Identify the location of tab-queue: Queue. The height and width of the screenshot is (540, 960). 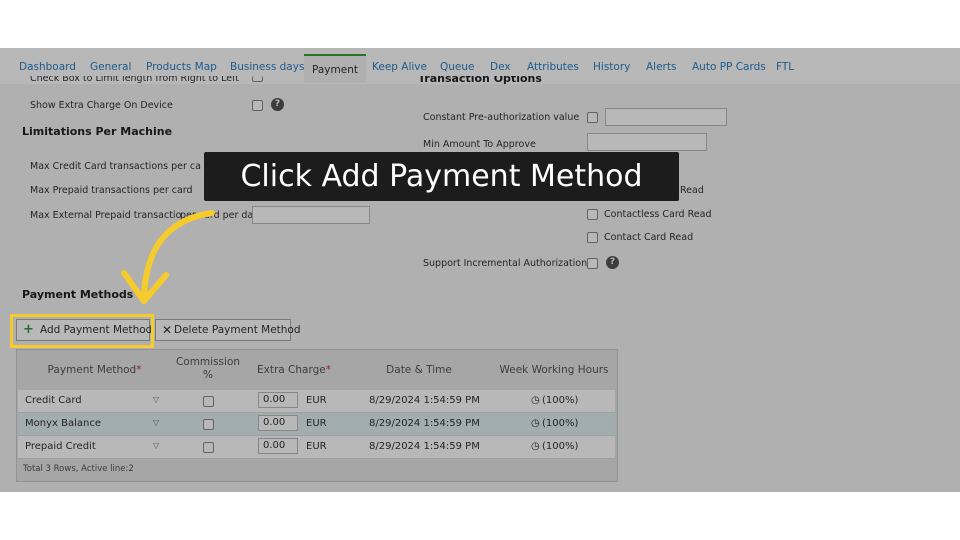
(457, 67).